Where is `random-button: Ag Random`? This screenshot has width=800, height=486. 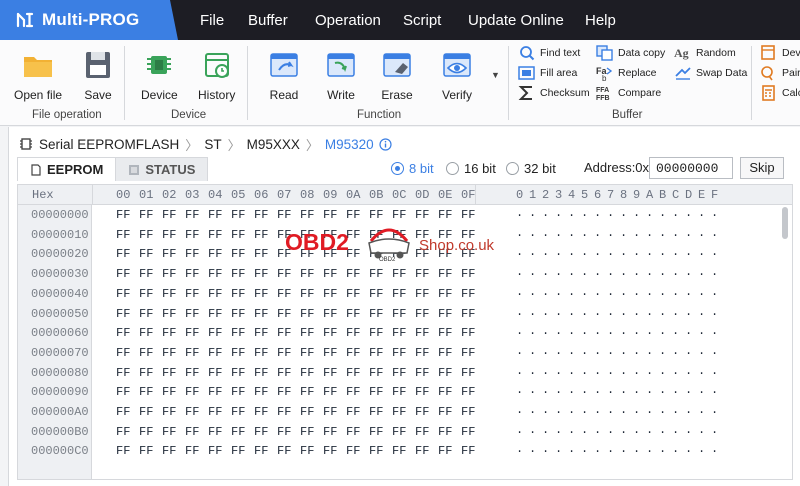
random-button: Ag Random is located at coordinates (705, 53).